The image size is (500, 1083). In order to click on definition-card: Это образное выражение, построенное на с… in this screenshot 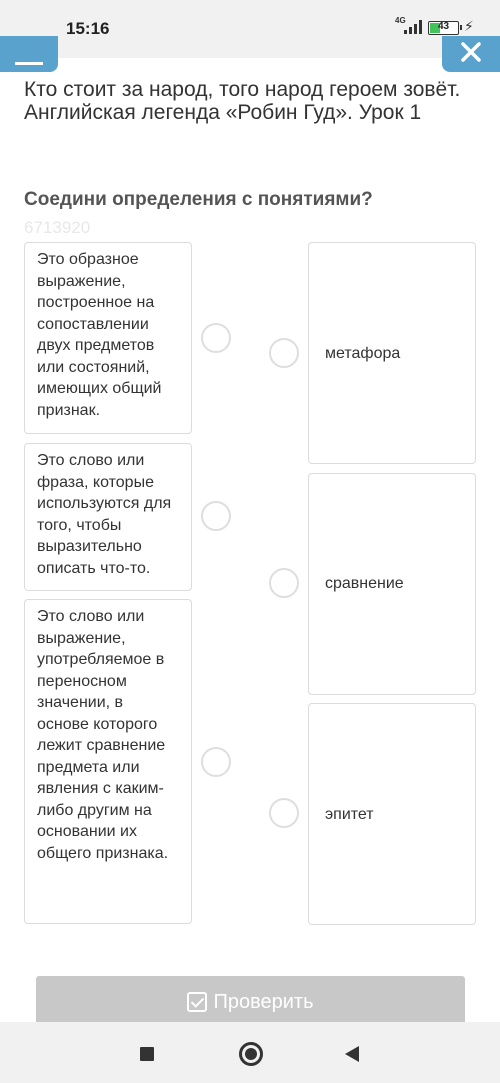, I will do `click(108, 338)`.